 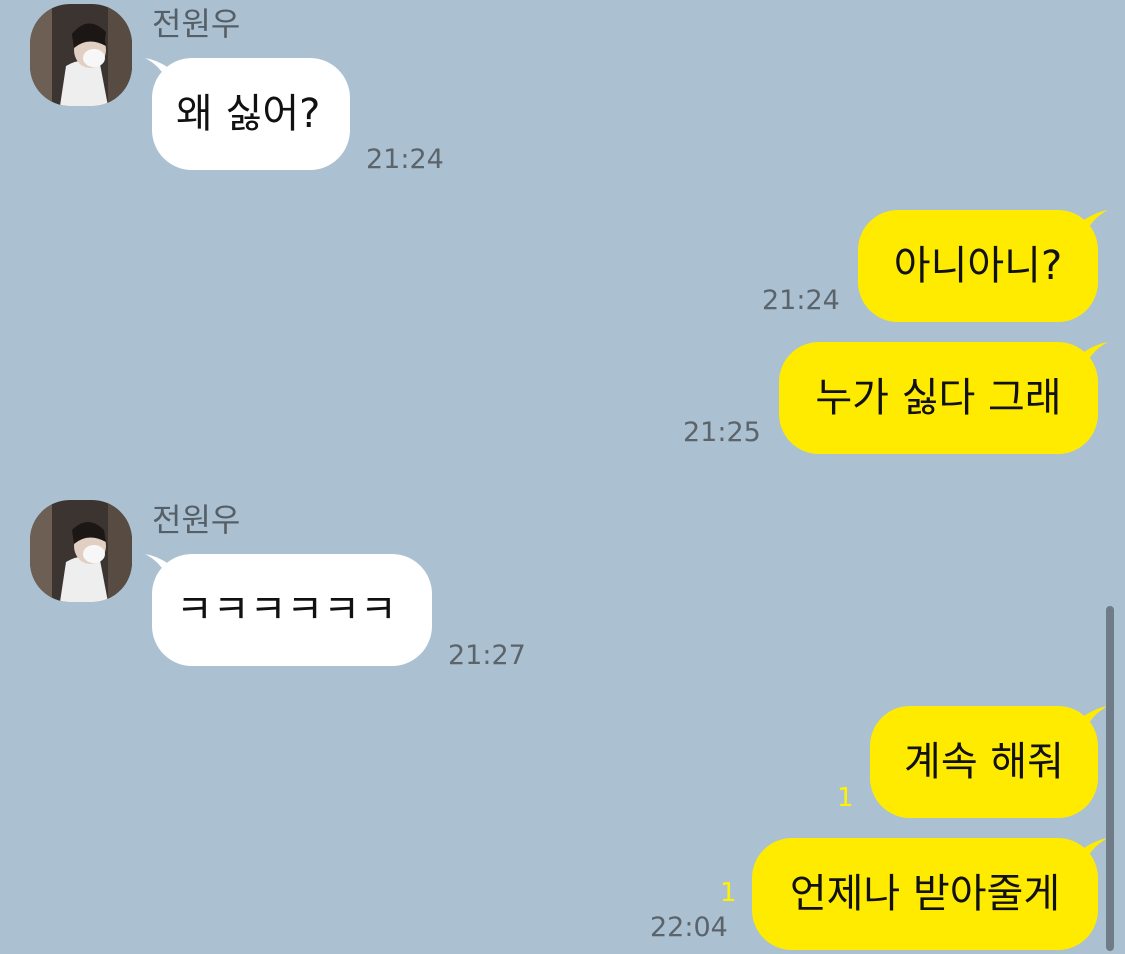 I want to click on message-text: 언제나 받아줄게, so click(x=925, y=894).